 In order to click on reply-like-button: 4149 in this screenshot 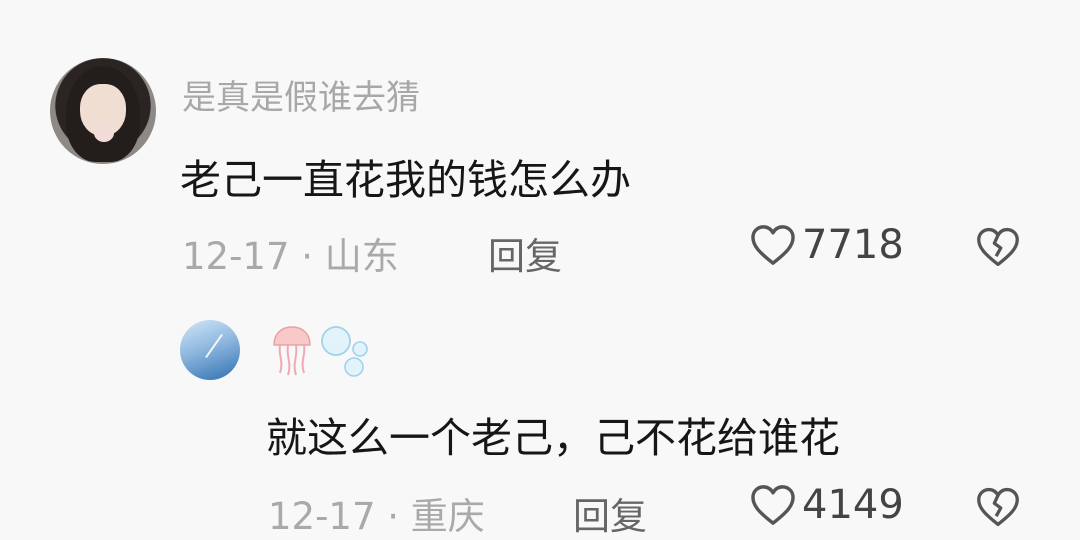, I will do `click(827, 505)`.